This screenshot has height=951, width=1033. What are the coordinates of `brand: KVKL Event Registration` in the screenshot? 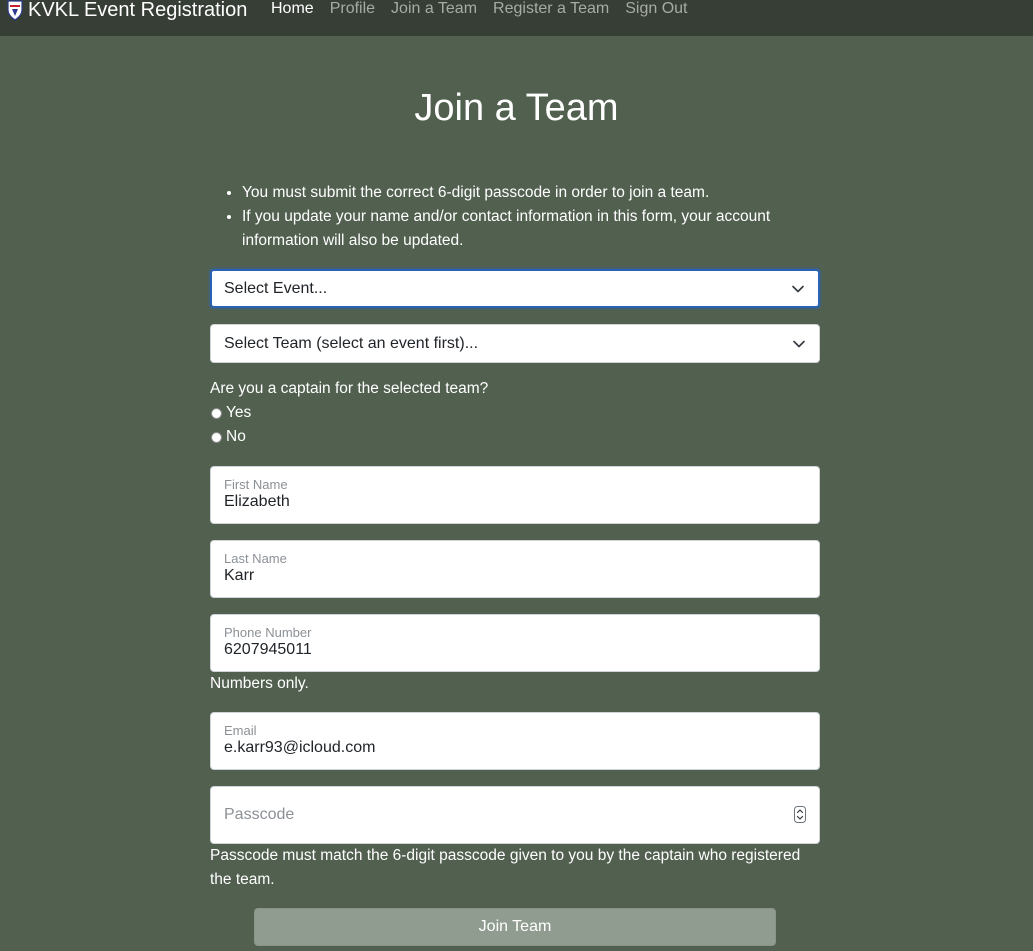 It's located at (126, 11).